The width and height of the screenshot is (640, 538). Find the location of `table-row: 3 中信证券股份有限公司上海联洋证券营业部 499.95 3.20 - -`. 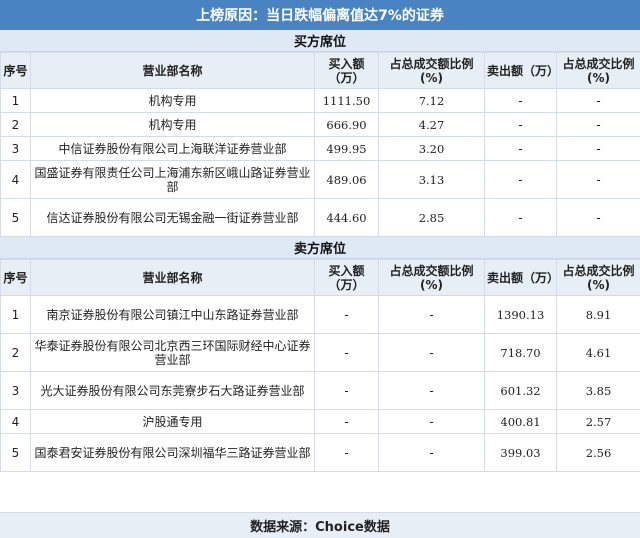

table-row: 3 中信证券股份有限公司上海联洋证券营业部 499.95 3.20 - - is located at coordinates (320, 148).